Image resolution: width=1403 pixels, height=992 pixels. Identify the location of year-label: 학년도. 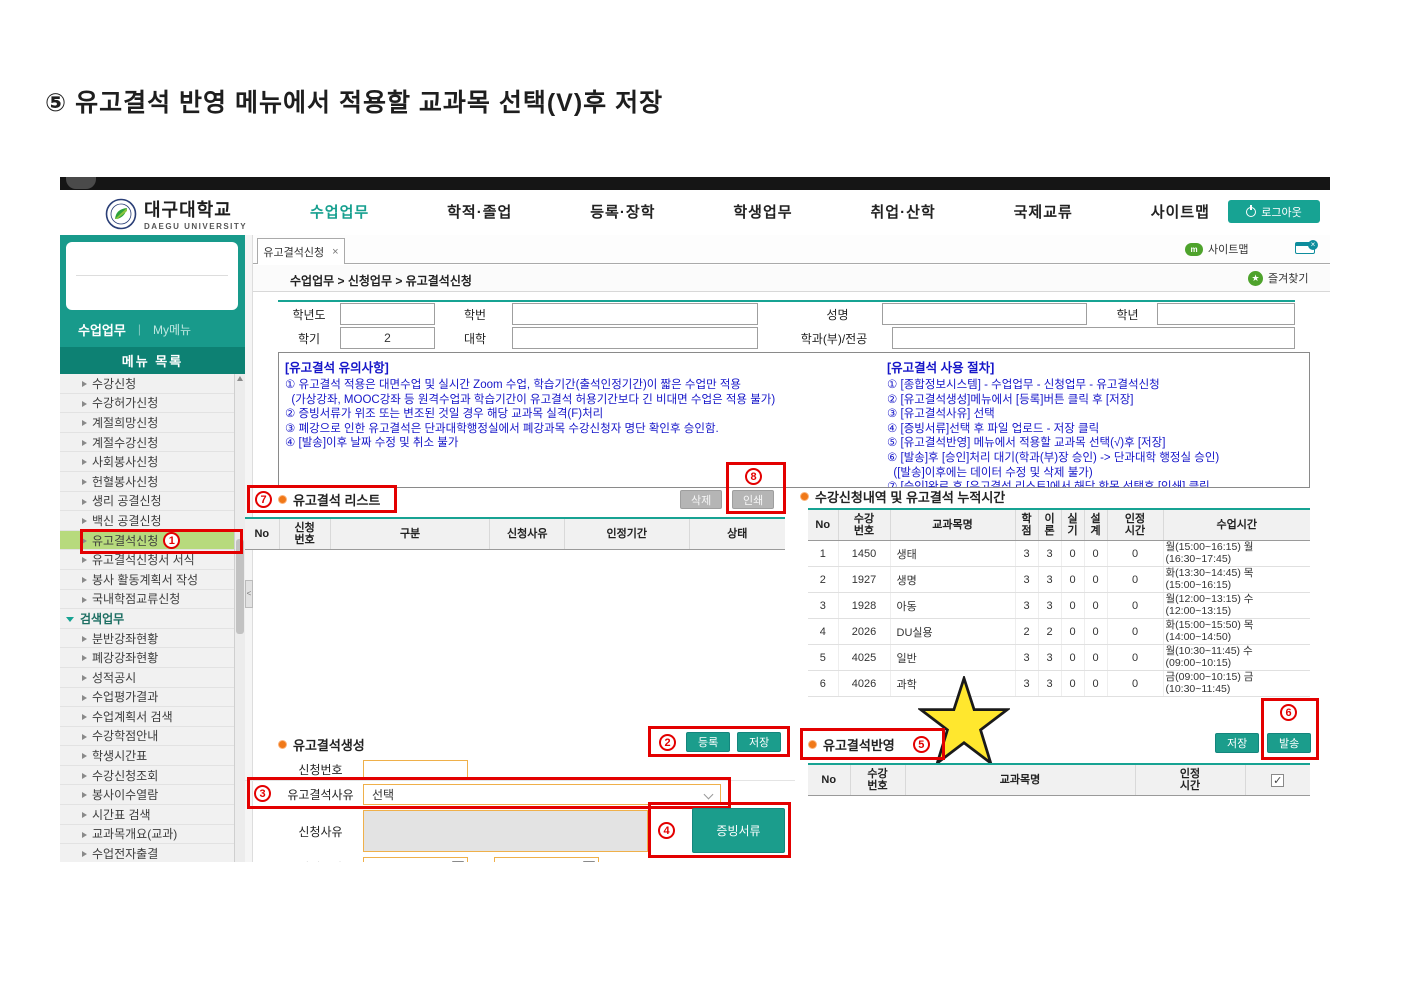
(309, 314).